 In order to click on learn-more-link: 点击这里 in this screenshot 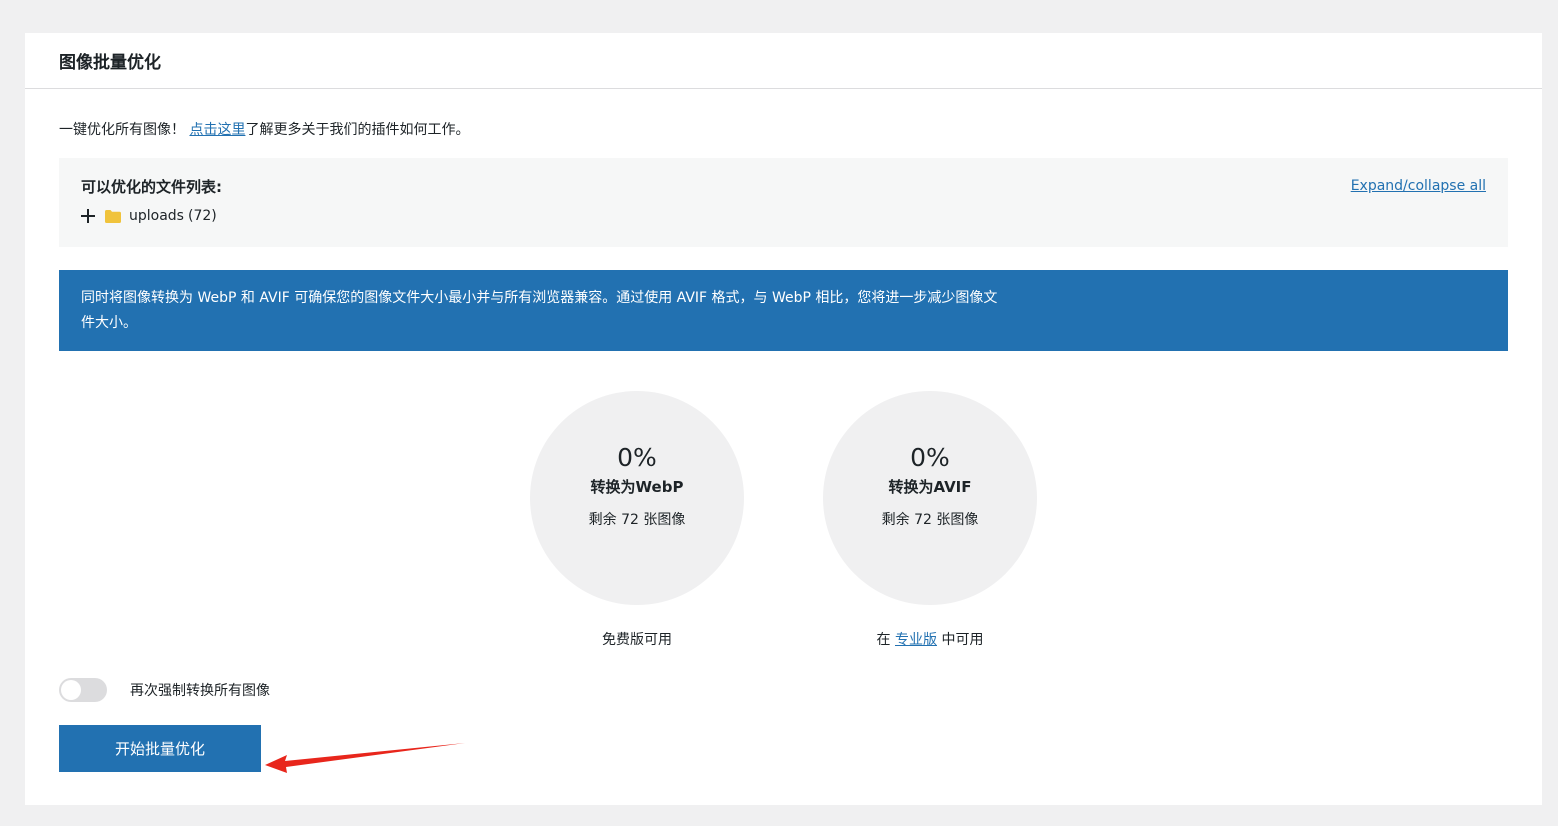, I will do `click(217, 130)`.